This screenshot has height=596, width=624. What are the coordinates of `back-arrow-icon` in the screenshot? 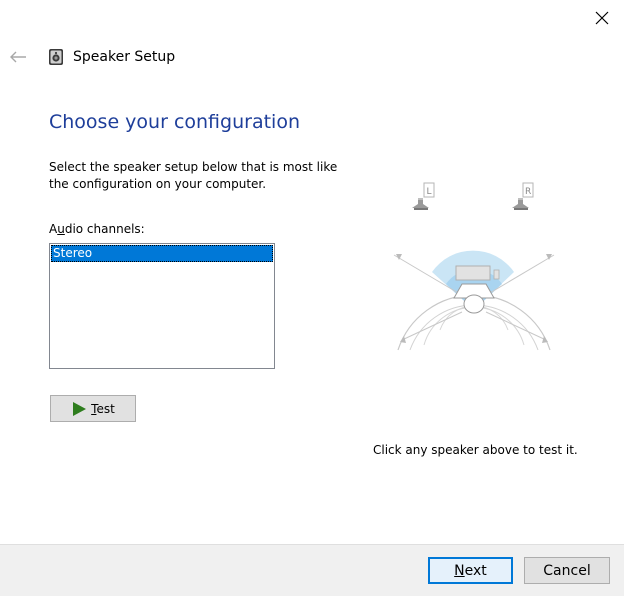 It's located at (18, 57).